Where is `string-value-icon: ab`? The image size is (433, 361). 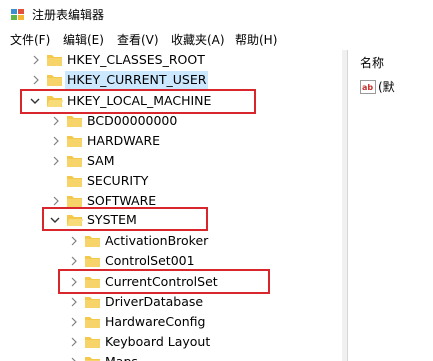 string-value-icon: ab is located at coordinates (368, 87).